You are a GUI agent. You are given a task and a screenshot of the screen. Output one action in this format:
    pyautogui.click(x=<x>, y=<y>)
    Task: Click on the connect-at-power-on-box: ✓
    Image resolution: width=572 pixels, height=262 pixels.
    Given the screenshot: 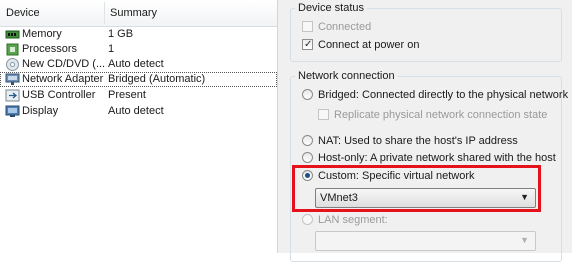 What is the action you would take?
    pyautogui.click(x=307, y=44)
    